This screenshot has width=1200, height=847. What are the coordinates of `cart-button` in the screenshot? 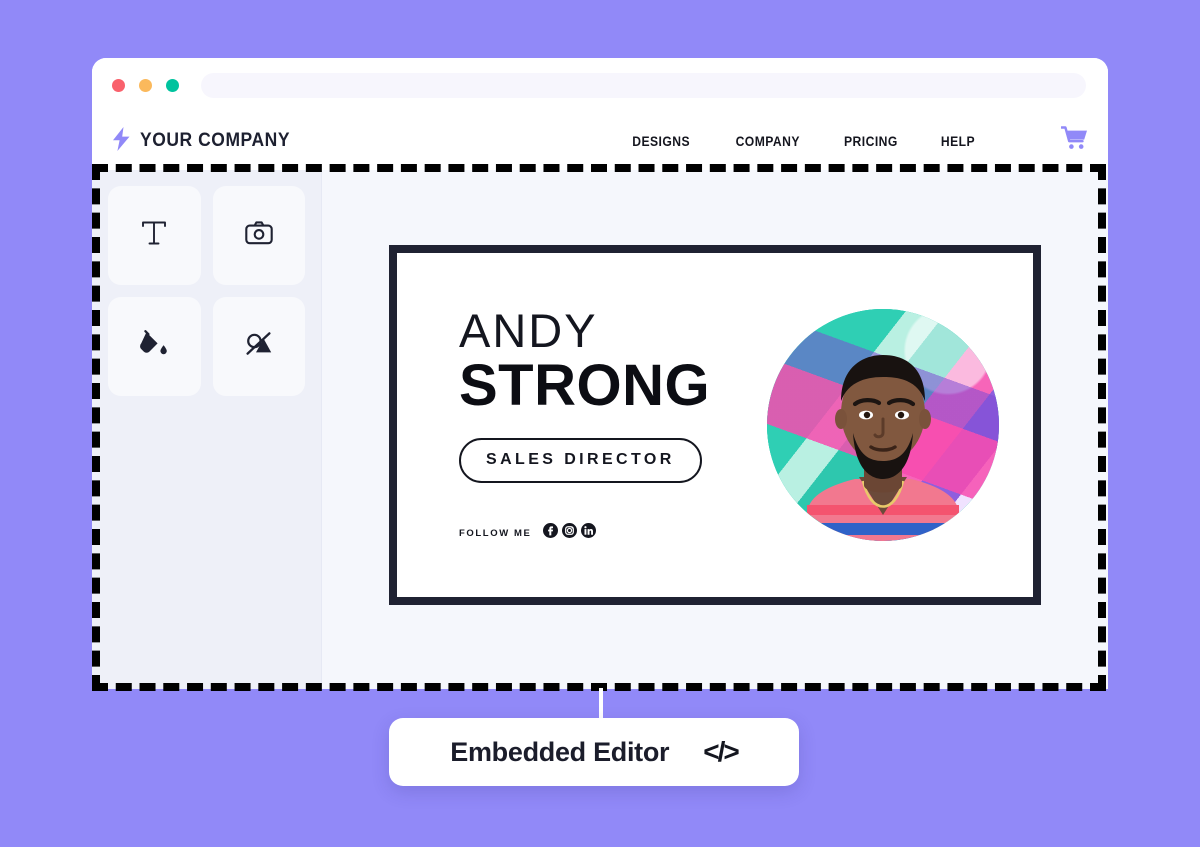 It's located at (1074, 141).